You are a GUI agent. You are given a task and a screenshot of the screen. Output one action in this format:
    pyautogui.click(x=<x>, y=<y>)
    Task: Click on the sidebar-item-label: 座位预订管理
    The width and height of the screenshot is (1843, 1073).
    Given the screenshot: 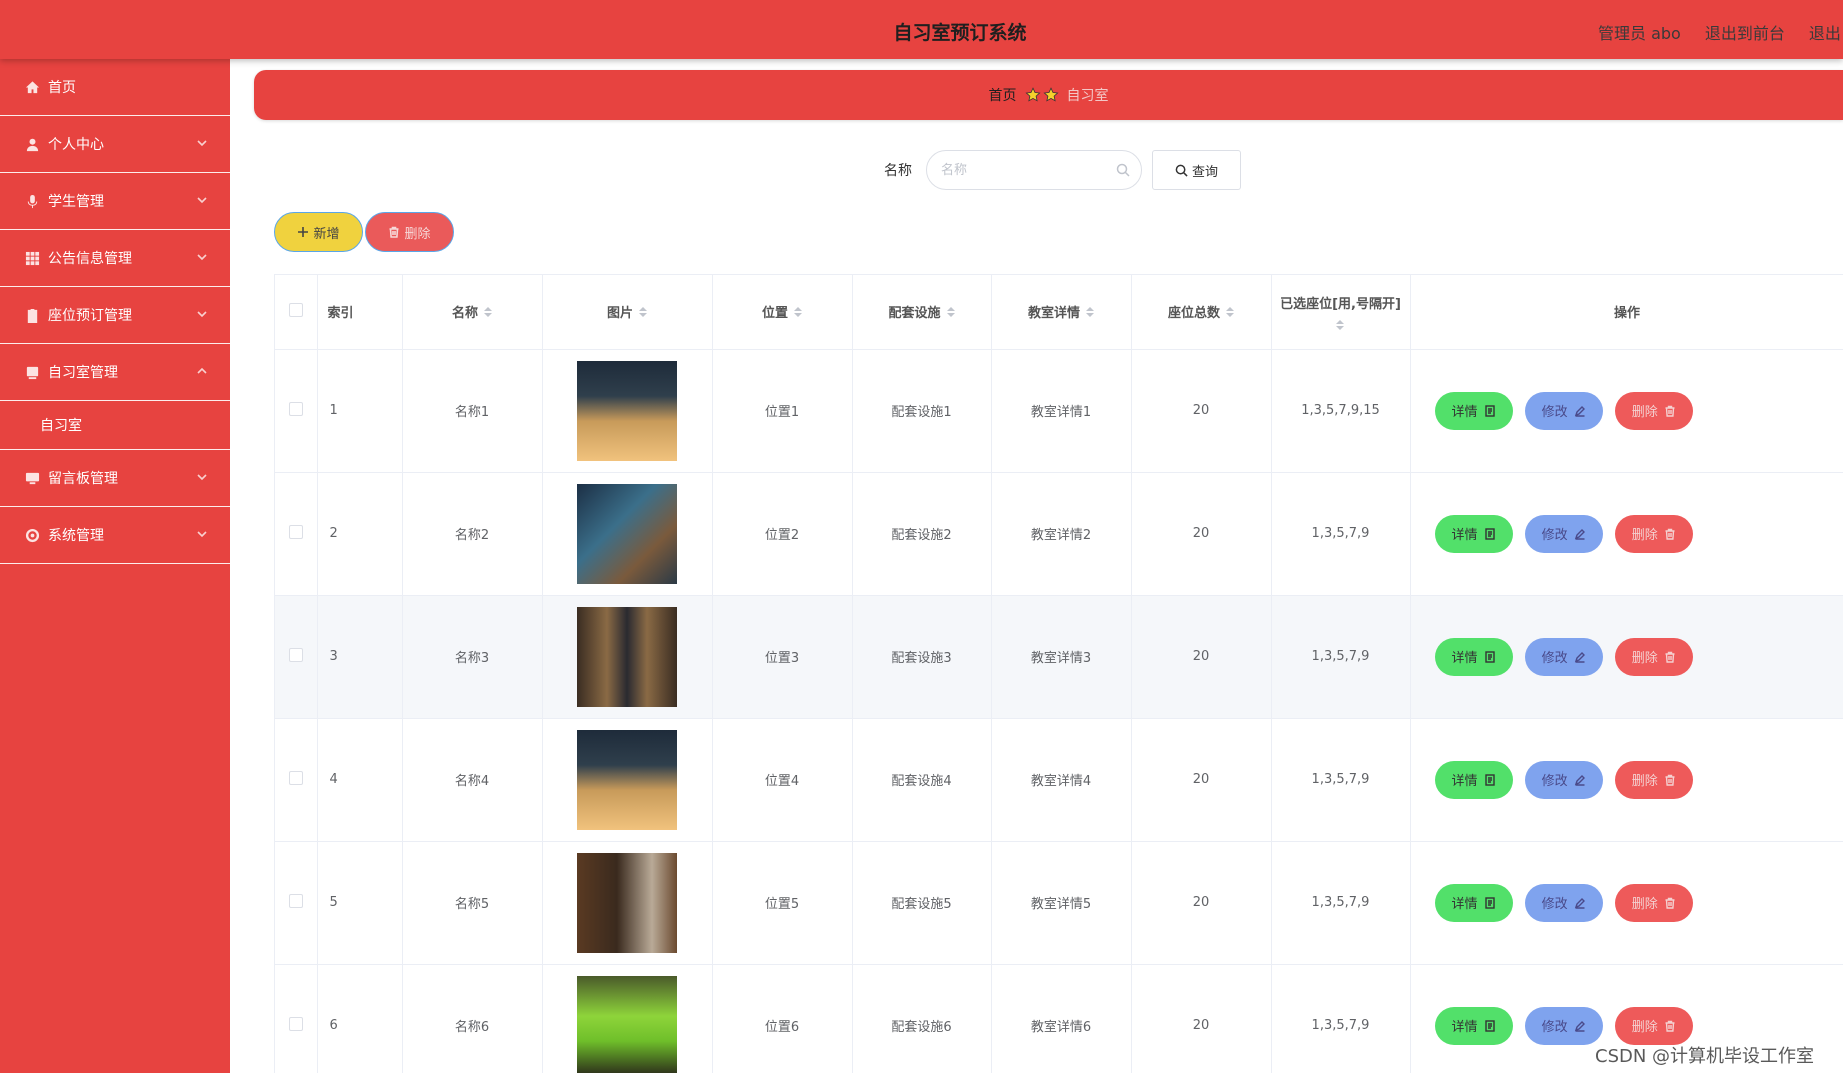 What is the action you would take?
    pyautogui.click(x=90, y=316)
    